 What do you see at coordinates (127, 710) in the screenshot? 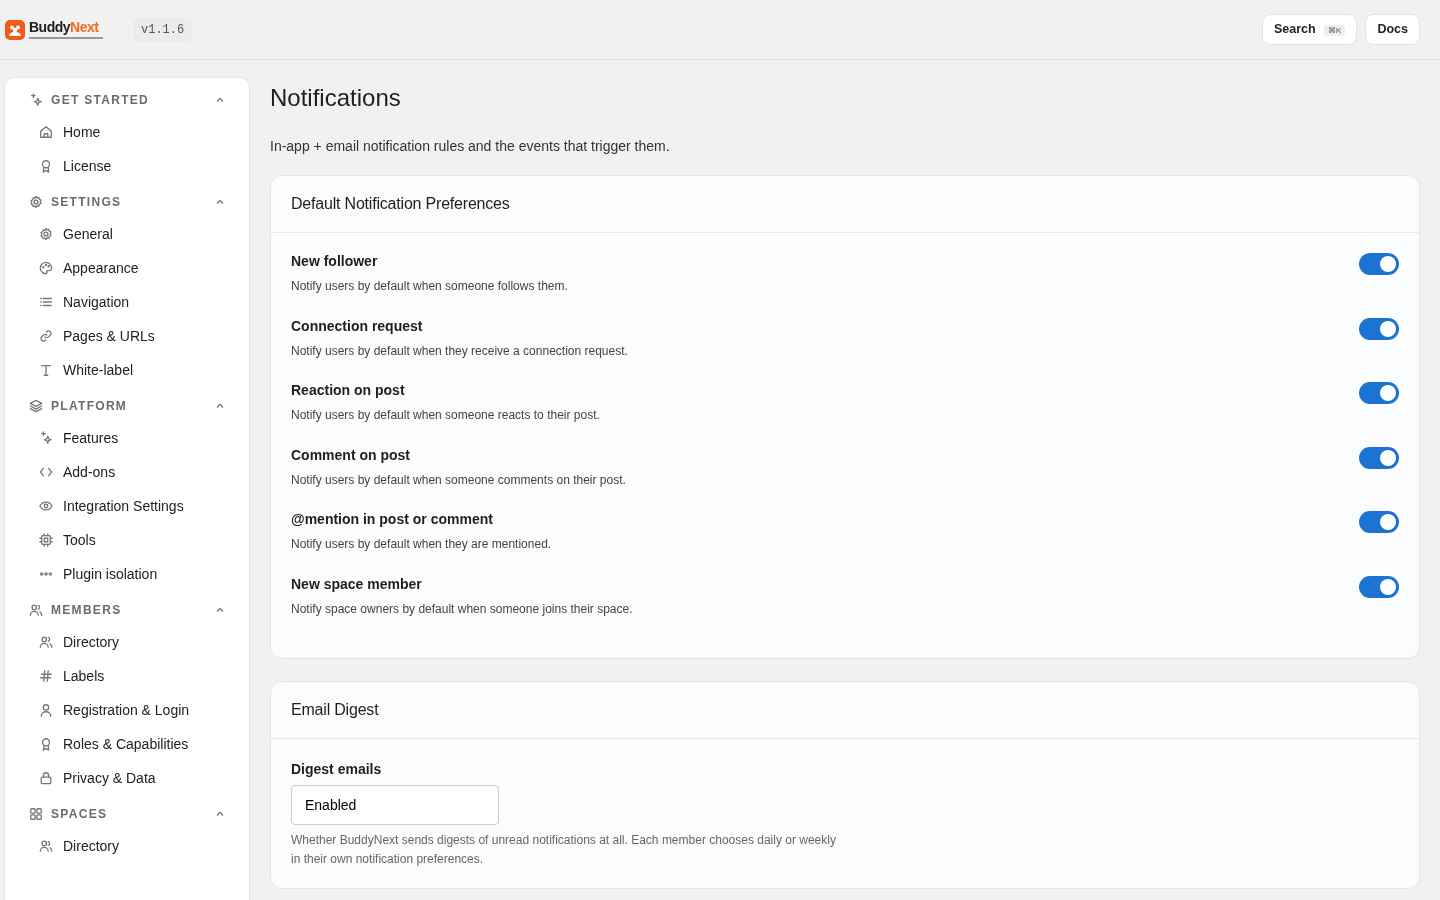
I see `sidebar-item: Registration & Login` at bounding box center [127, 710].